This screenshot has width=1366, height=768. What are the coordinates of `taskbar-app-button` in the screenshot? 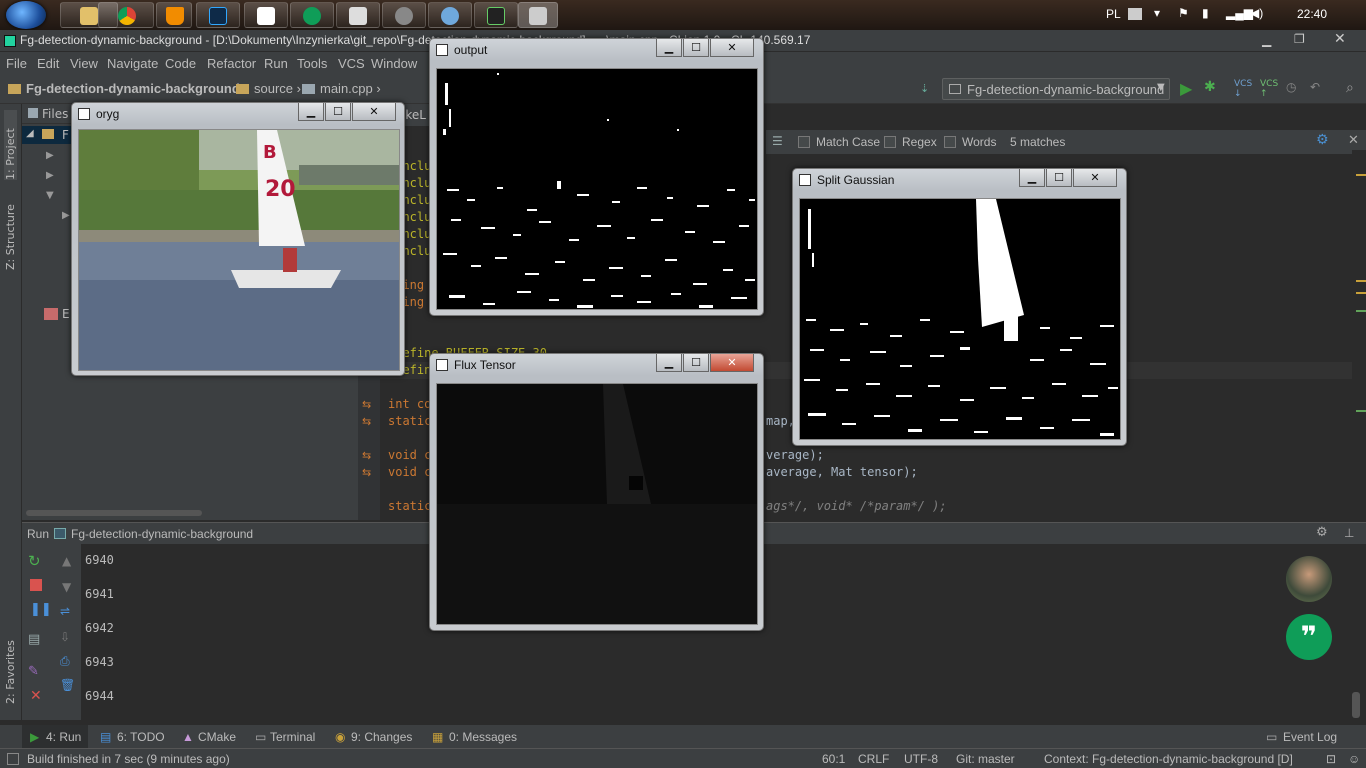 It's located at (266, 15).